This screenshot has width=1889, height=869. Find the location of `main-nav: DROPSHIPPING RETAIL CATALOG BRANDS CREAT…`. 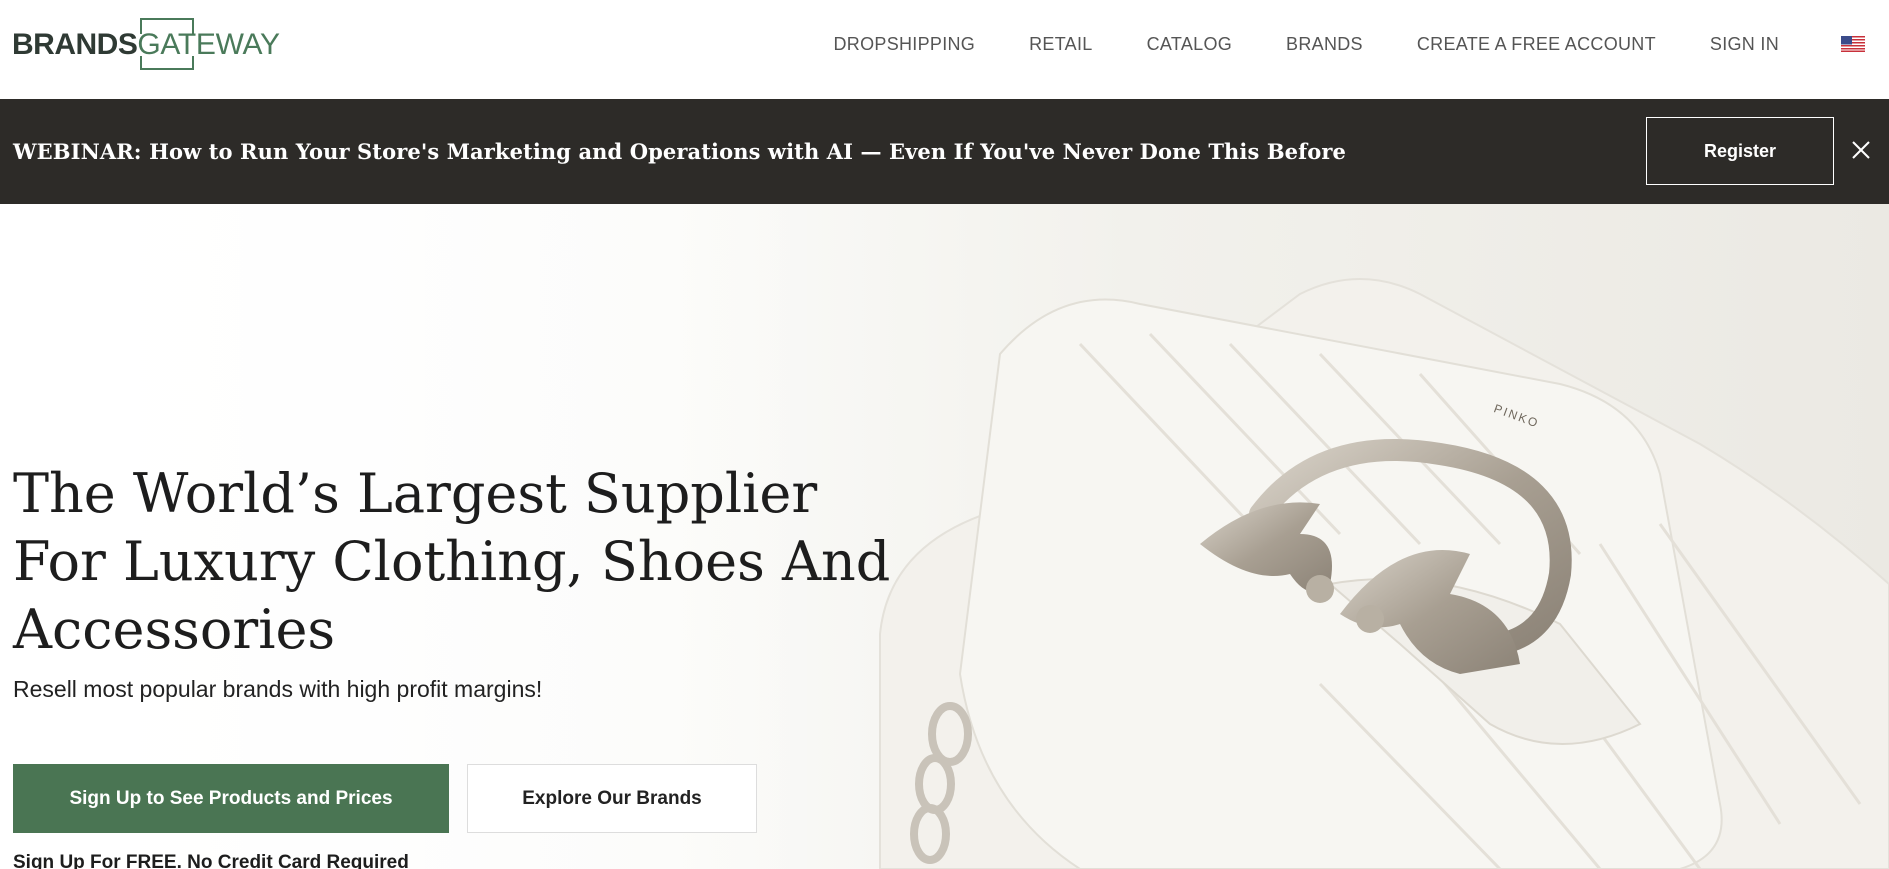

main-nav: DROPSHIPPING RETAIL CATALOG BRANDS CREAT… is located at coordinates (1361, 44).